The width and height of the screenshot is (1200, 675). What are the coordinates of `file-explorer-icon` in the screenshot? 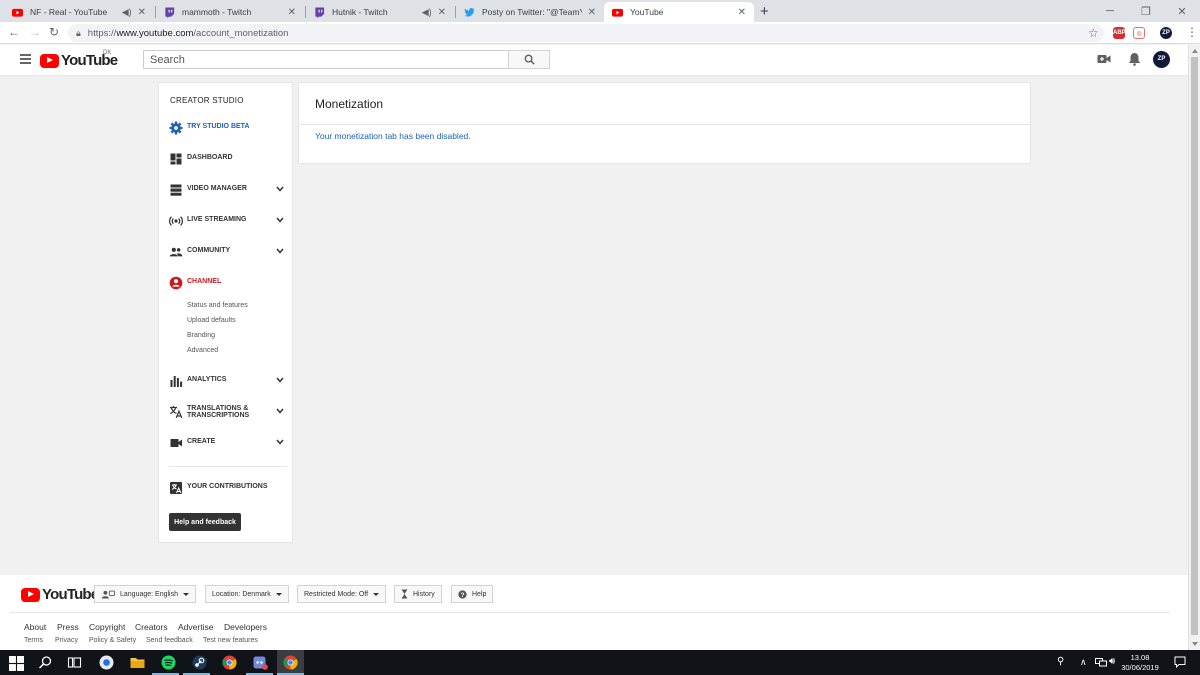 It's located at (137, 662).